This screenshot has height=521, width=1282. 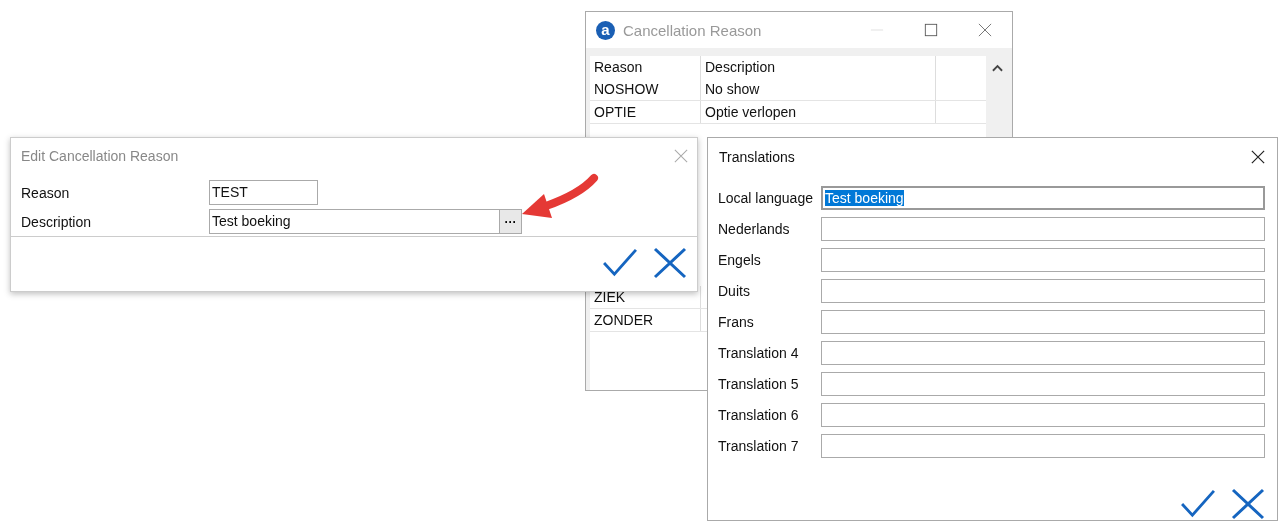 I want to click on field-label: Engels, so click(x=740, y=260).